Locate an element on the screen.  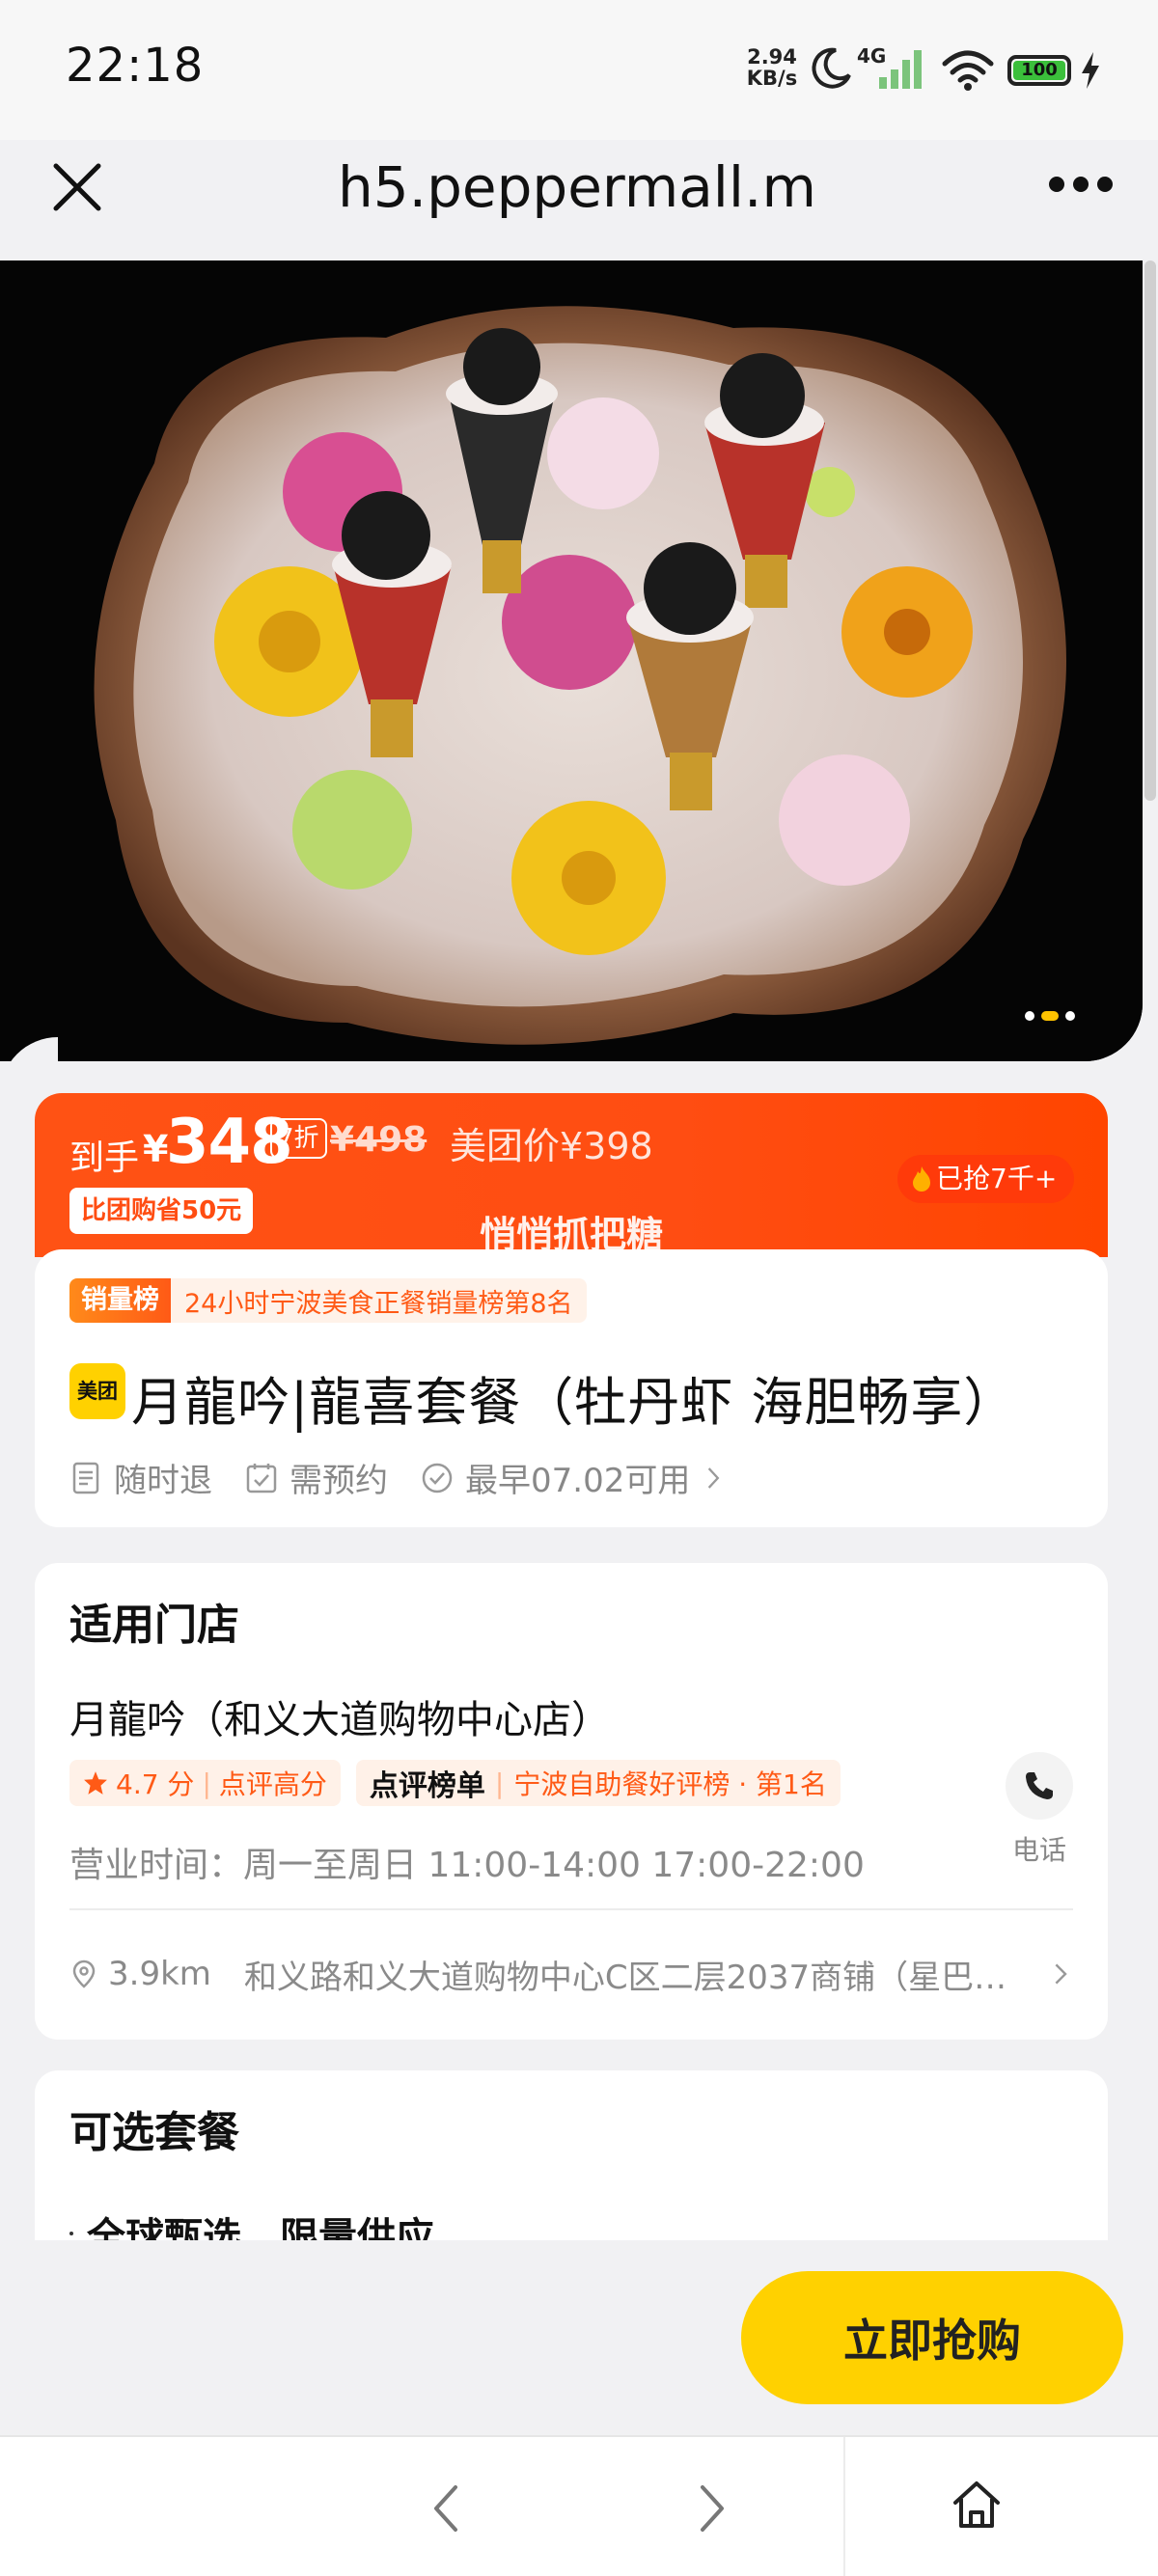
wifi-icon is located at coordinates (968, 70).